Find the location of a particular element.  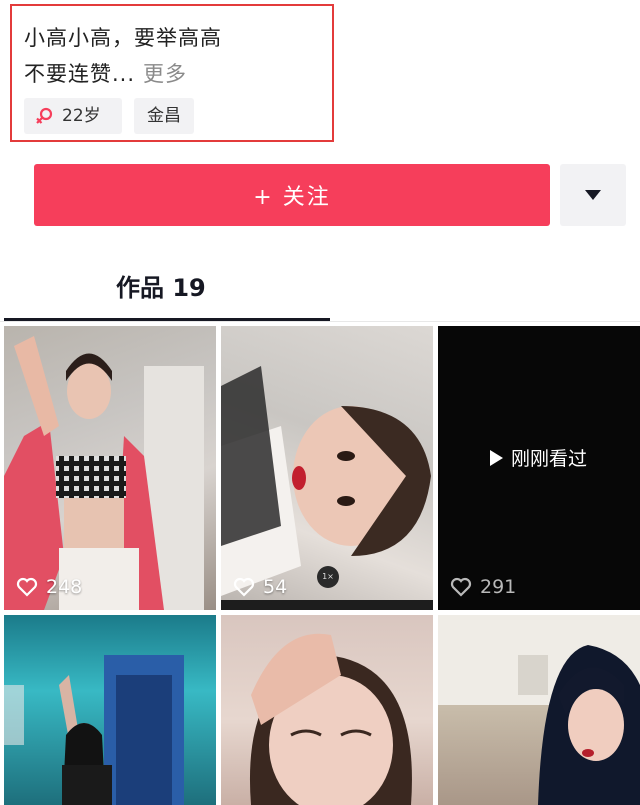

video-6-image is located at coordinates (539, 710).